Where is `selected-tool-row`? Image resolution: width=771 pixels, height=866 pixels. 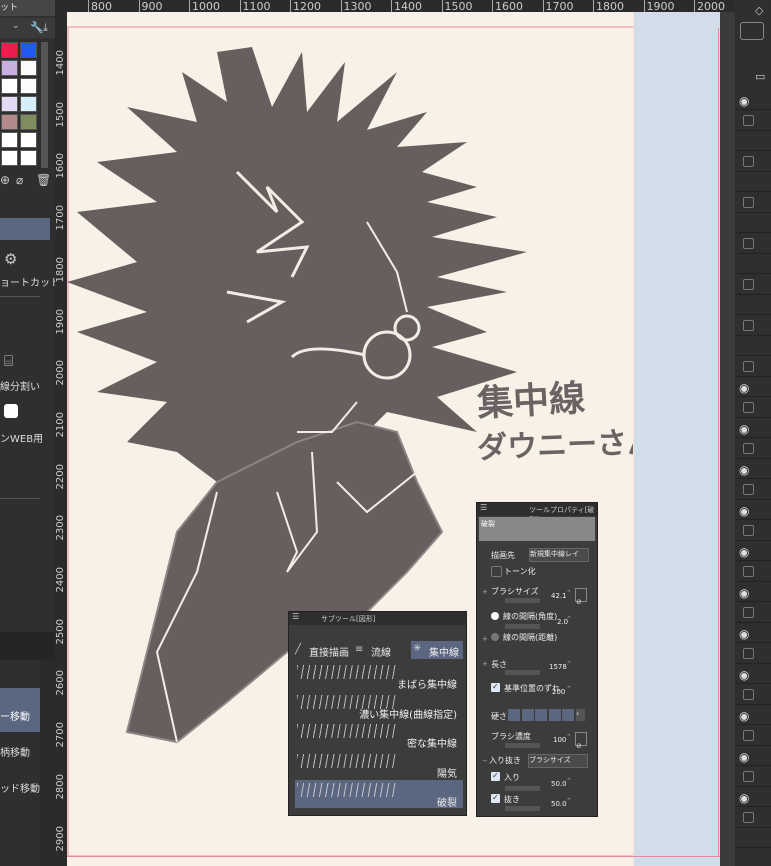 selected-tool-row is located at coordinates (25, 229).